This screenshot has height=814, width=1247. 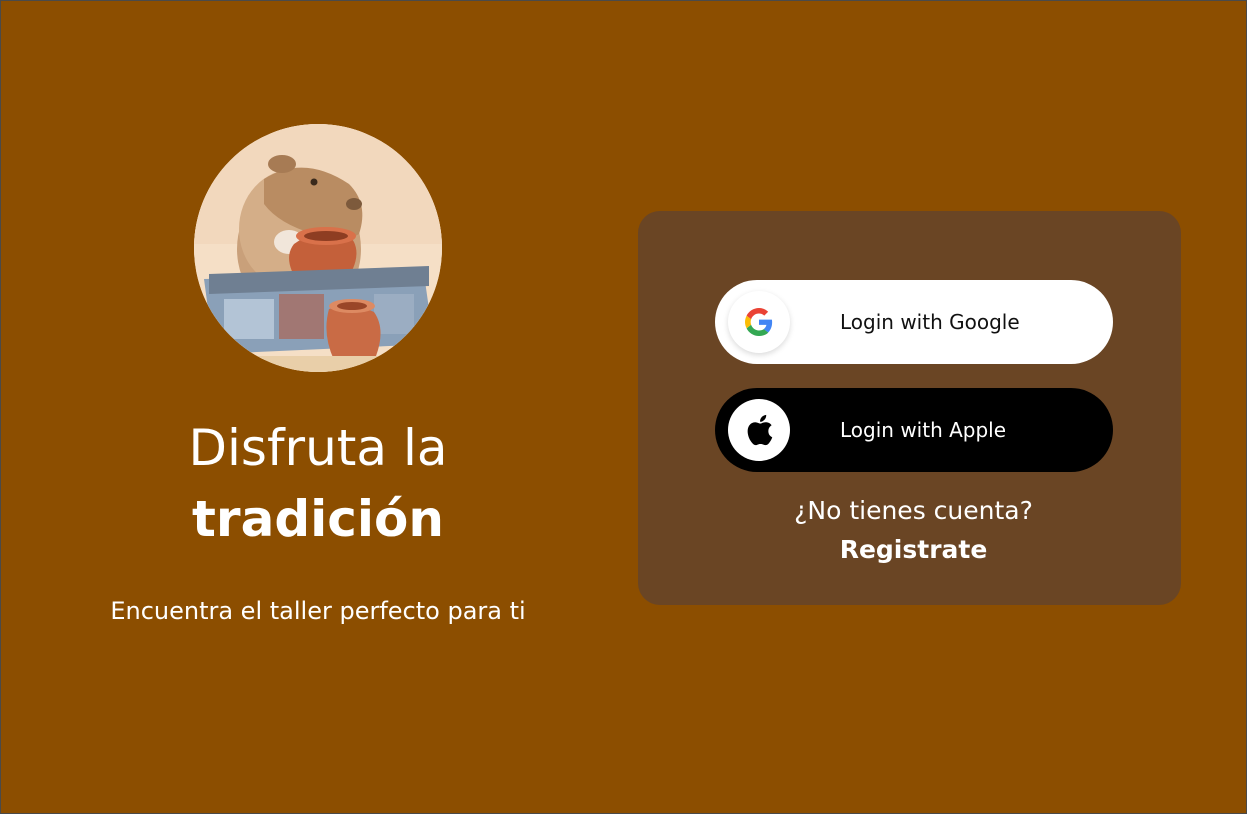 I want to click on no-account-text: ¿No tienes cuenta?, so click(x=913, y=510).